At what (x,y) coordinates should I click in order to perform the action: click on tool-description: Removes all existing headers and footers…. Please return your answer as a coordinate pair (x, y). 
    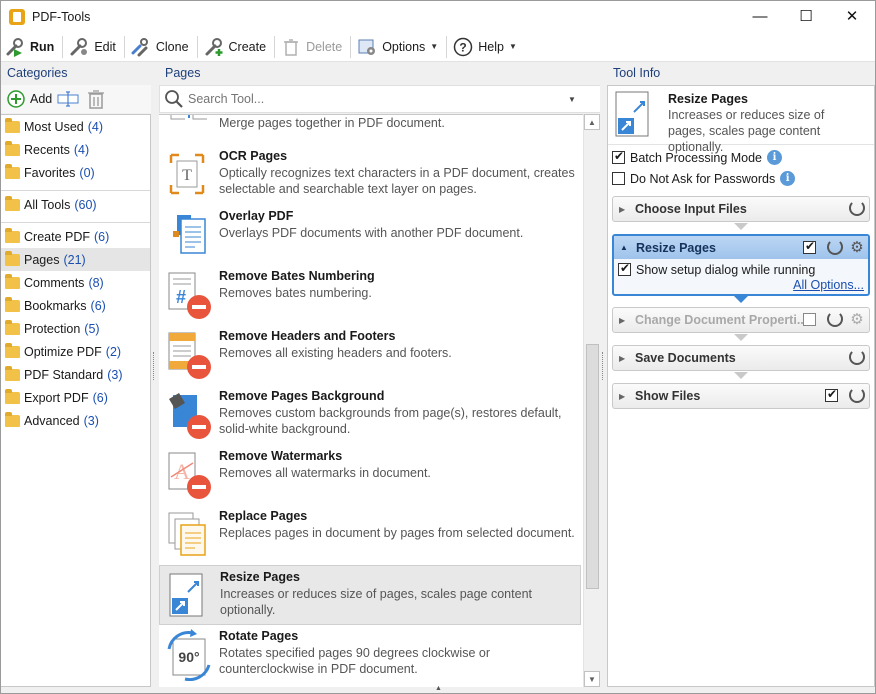
    Looking at the image, I should click on (335, 353).